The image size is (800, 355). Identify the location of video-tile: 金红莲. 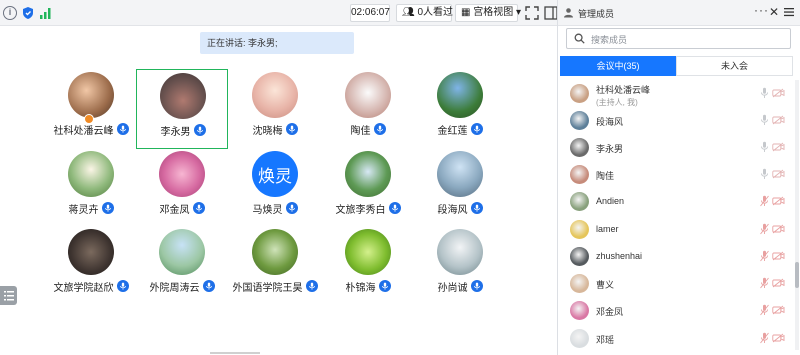
(460, 109).